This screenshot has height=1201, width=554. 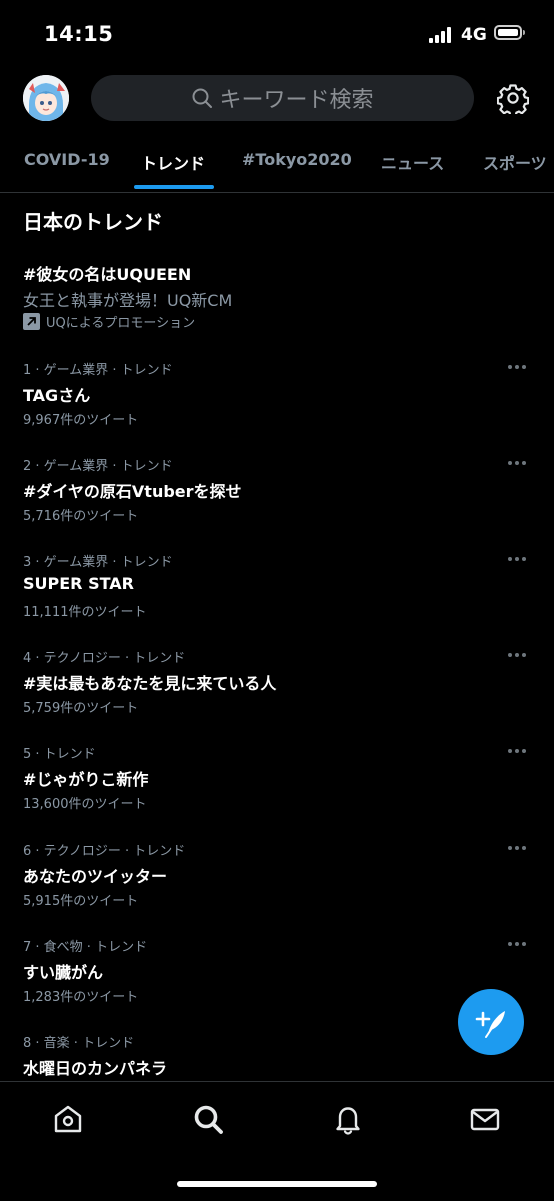 I want to click on trend-name: あなたのツイッター, so click(x=95, y=875).